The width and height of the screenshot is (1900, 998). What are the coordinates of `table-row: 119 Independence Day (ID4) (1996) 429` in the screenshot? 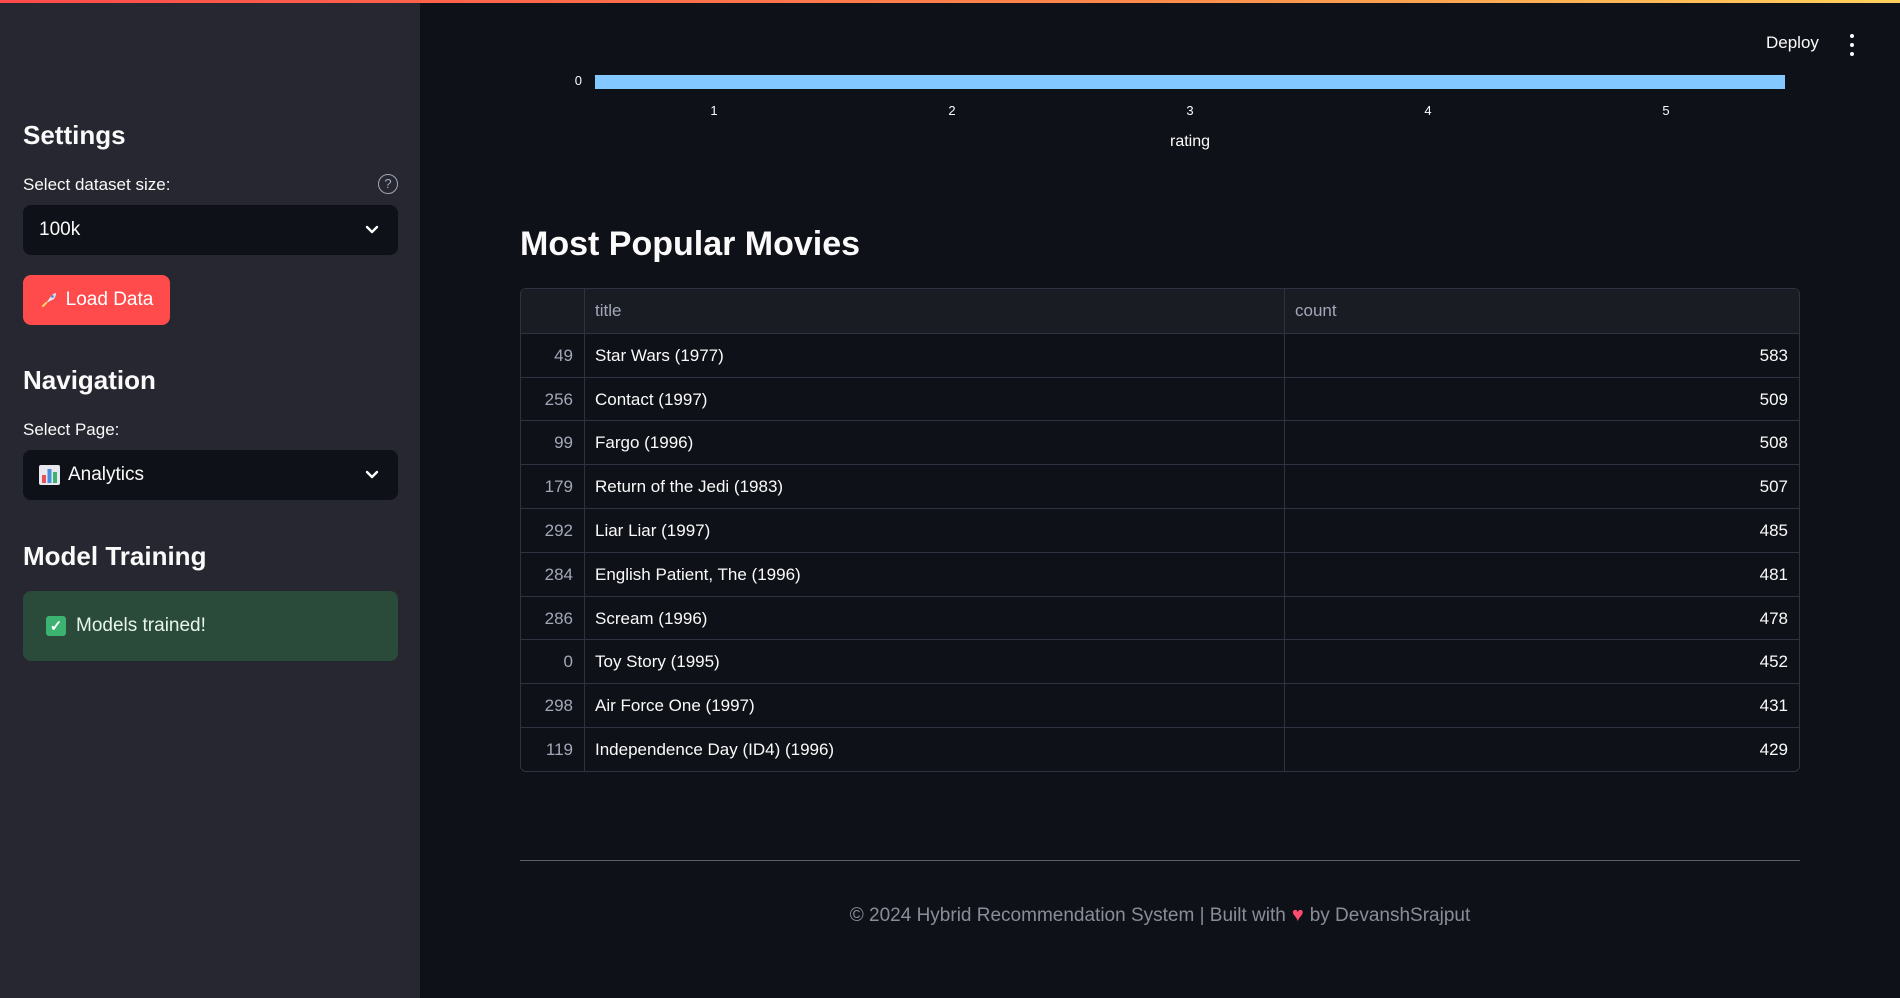 It's located at (1160, 748).